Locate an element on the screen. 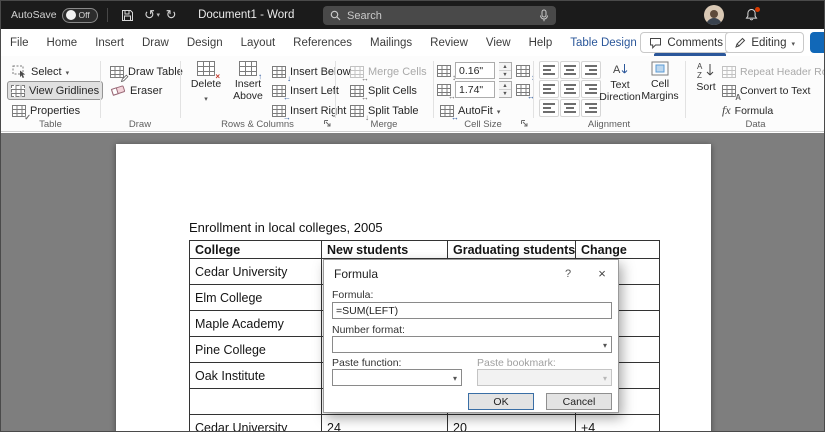 The height and width of the screenshot is (432, 825). tab-label: Draw is located at coordinates (155, 42).